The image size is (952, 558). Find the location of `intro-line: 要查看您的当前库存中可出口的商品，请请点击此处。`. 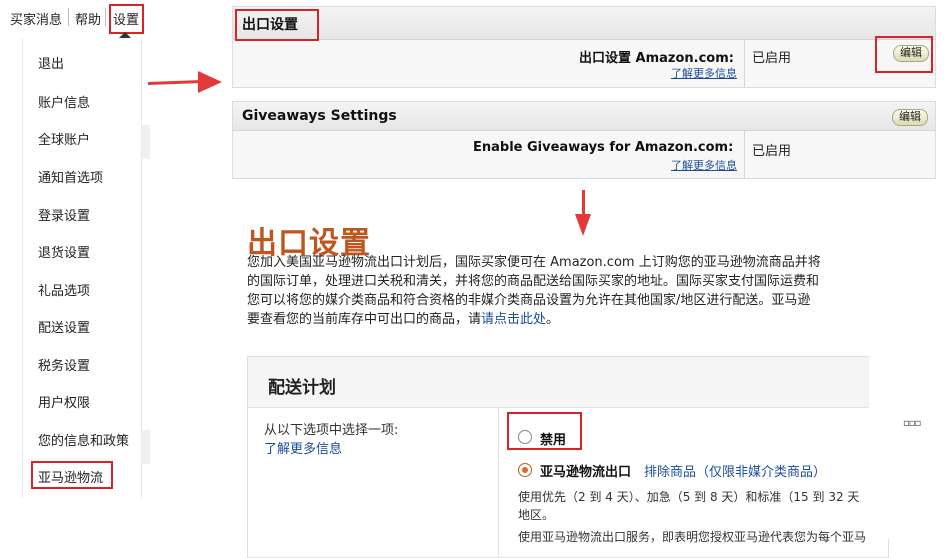

intro-line: 要查看您的当前库存中可出口的商品，请请点击此处。 is located at coordinates (558, 319).